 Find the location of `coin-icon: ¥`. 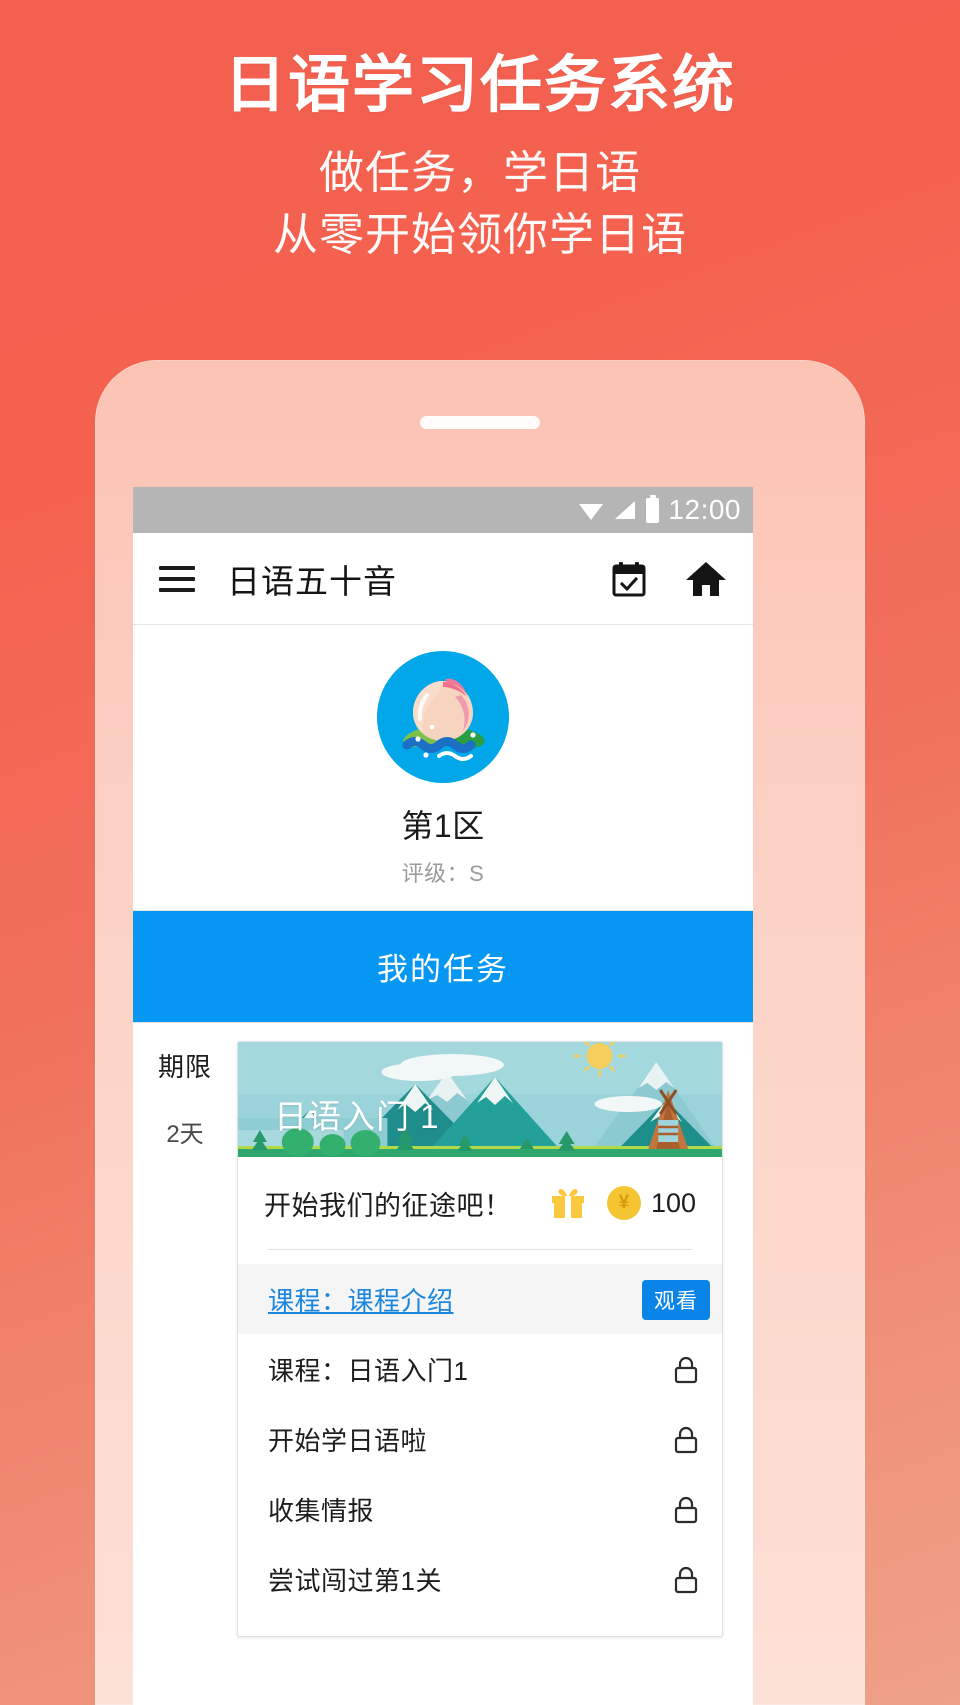

coin-icon: ¥ is located at coordinates (623, 1203).